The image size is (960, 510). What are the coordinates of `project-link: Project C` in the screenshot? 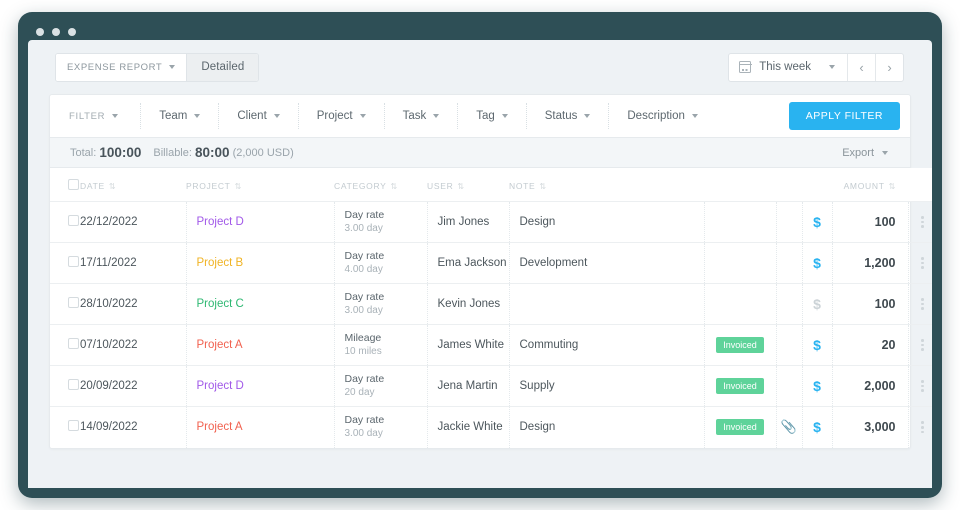 It's located at (220, 304).